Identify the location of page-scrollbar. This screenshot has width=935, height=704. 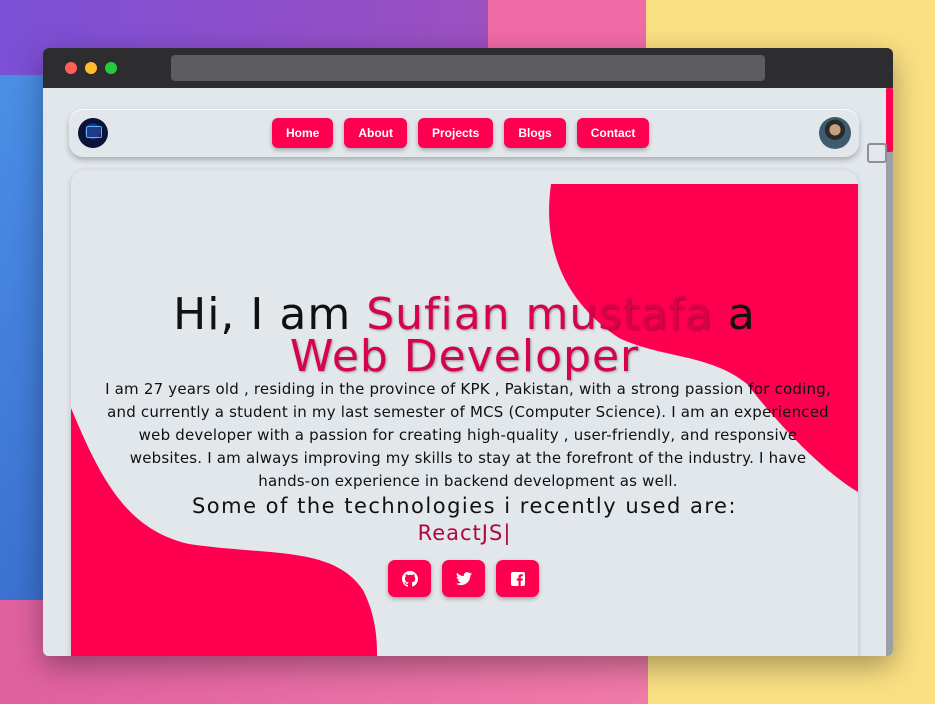
(889, 372).